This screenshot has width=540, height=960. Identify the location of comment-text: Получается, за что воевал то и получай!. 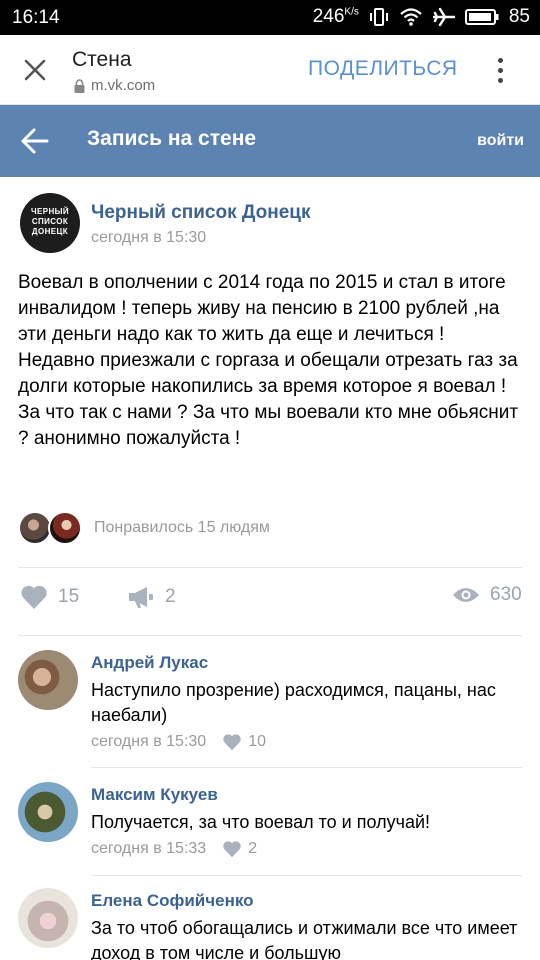
(261, 822).